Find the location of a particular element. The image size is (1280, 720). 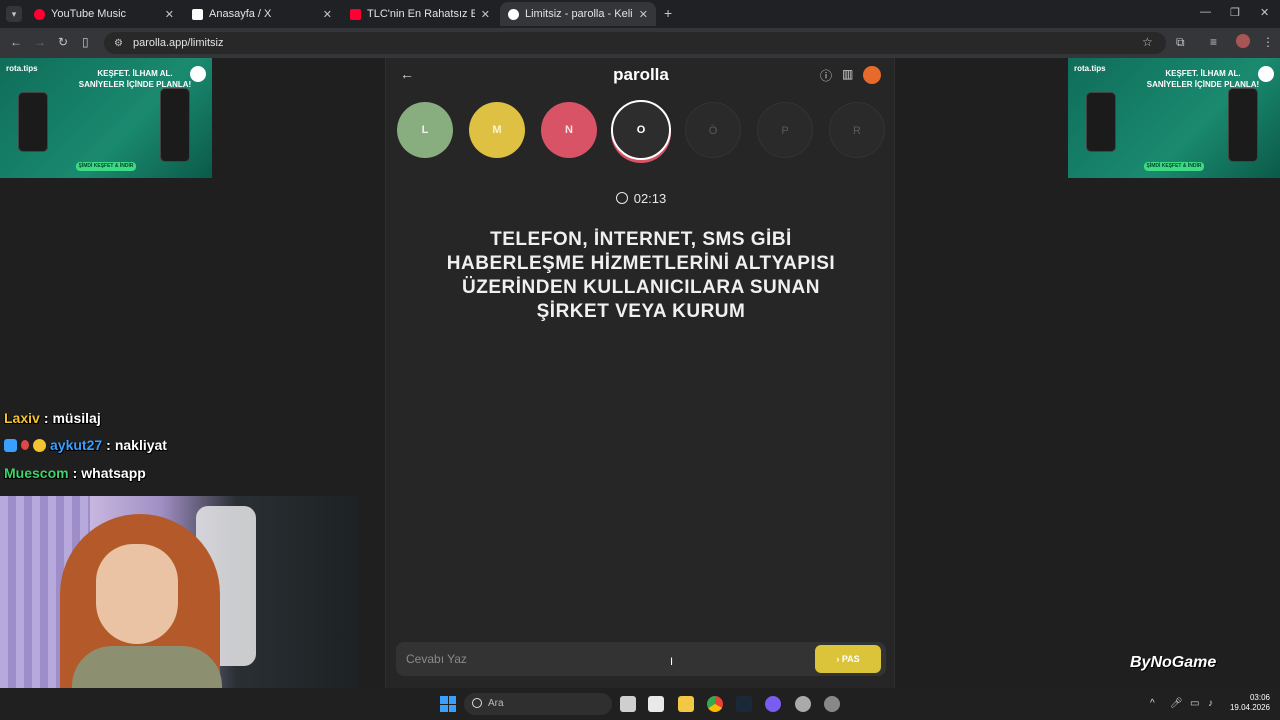

chat-message: Muescom : whatsapp is located at coordinates (75, 472).